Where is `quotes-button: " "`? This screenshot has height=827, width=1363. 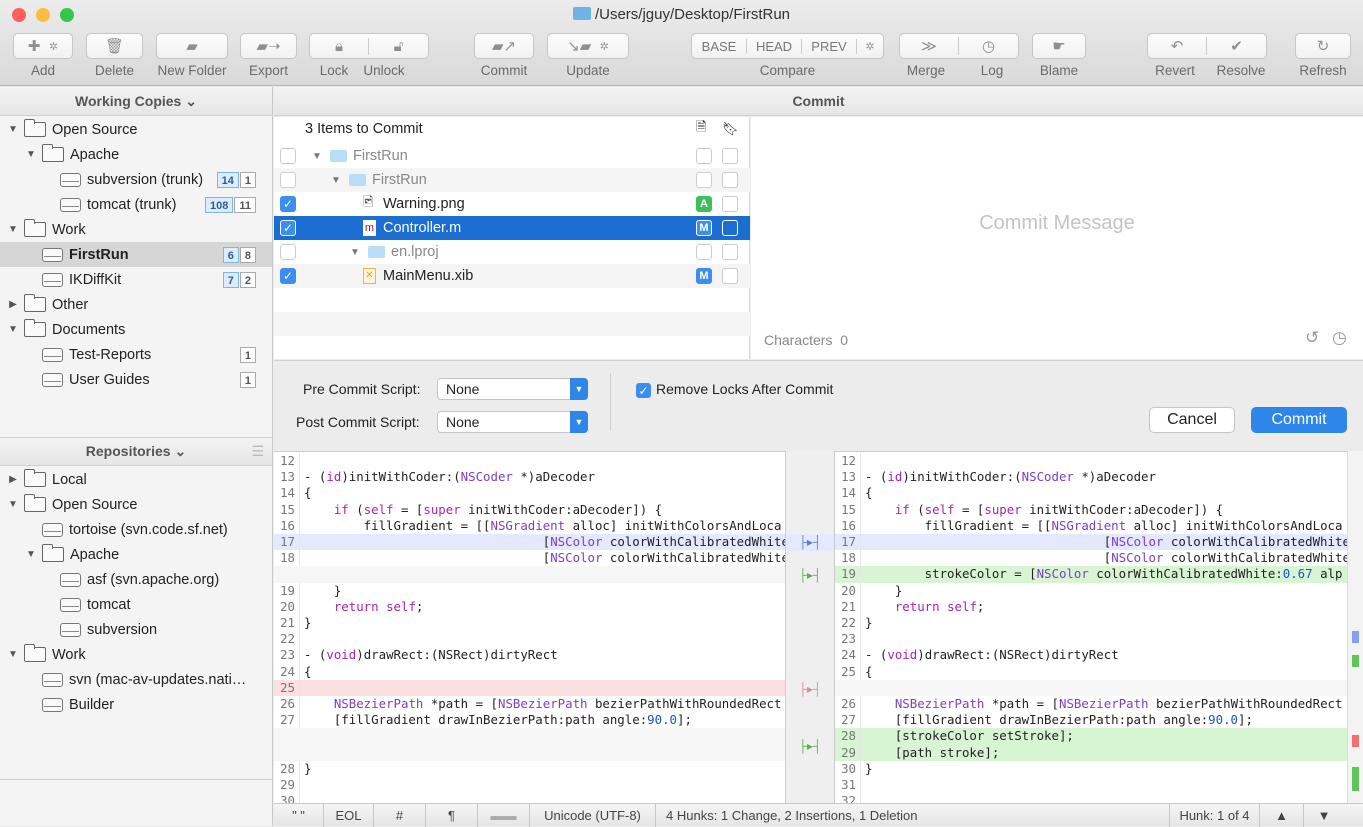
quotes-button: " " is located at coordinates (299, 815).